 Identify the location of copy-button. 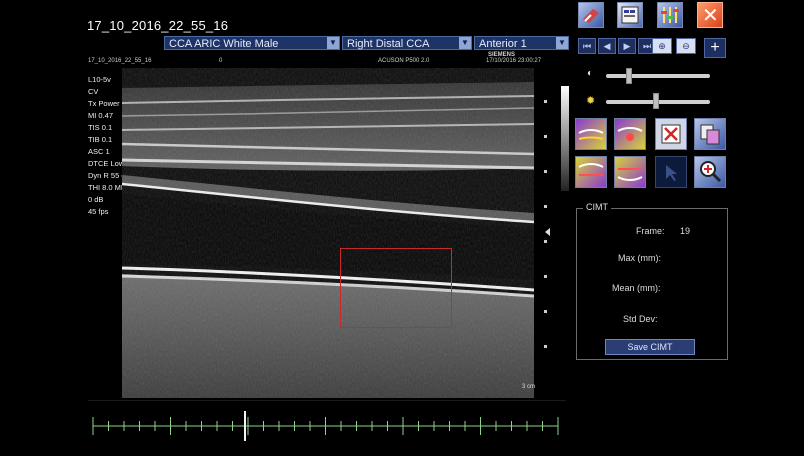
(710, 134).